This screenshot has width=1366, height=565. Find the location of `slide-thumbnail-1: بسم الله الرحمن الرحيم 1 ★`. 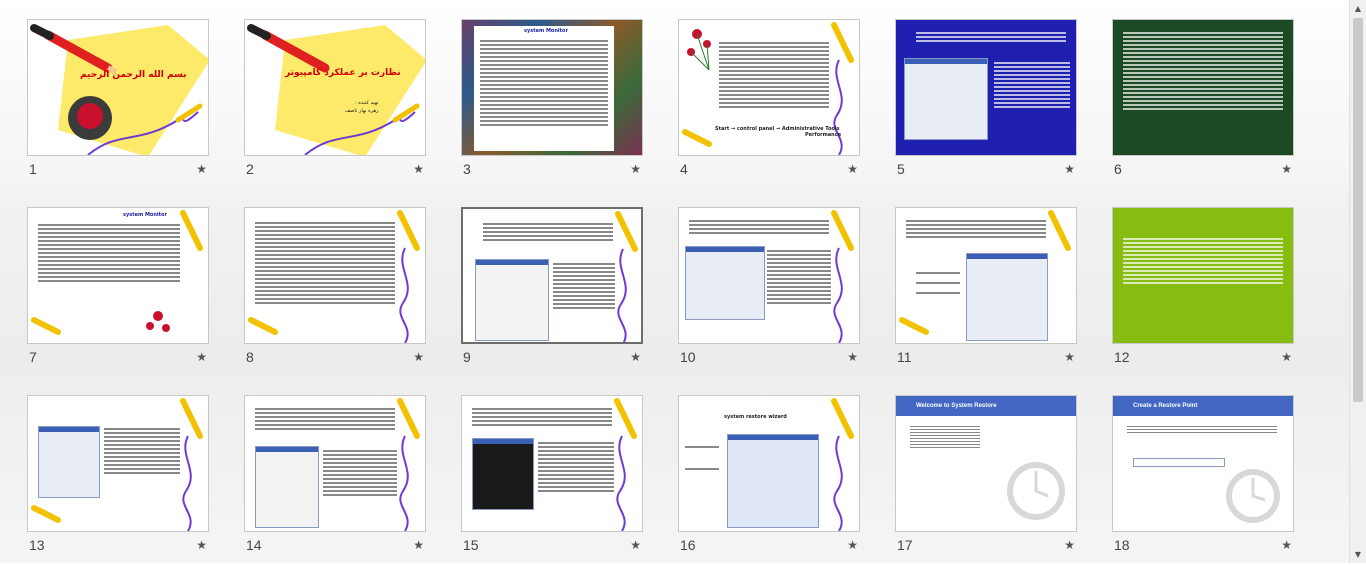

slide-thumbnail-1: بسم الله الرحمن الرحيم 1 ★ is located at coordinates (118, 104).